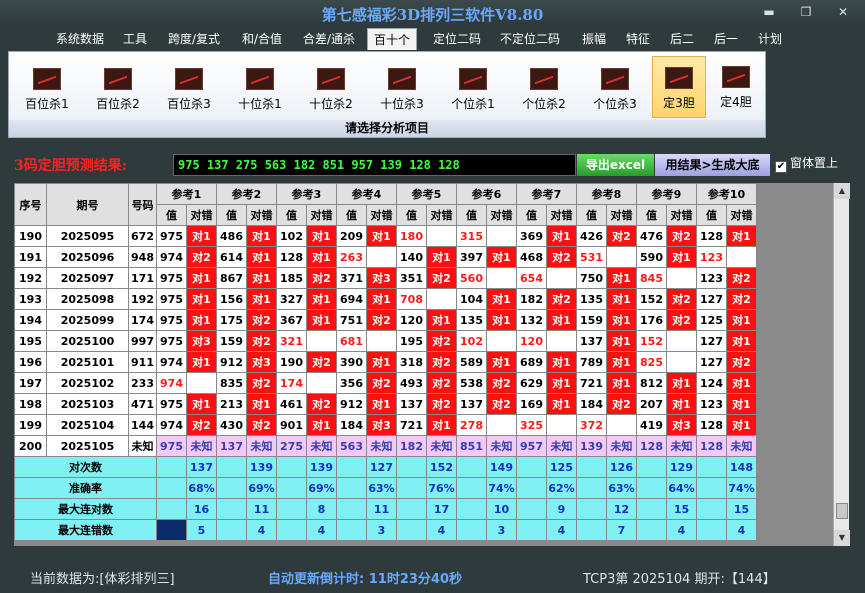  I want to click on stats-value: 12, so click(621, 509).